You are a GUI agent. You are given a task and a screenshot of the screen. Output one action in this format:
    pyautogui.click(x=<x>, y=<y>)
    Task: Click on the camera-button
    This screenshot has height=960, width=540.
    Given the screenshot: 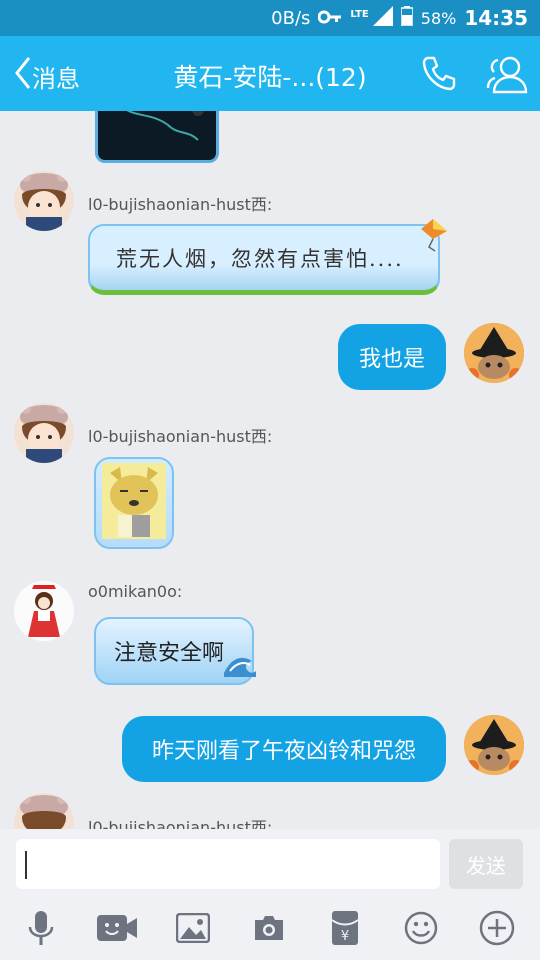 What is the action you would take?
    pyautogui.click(x=269, y=930)
    